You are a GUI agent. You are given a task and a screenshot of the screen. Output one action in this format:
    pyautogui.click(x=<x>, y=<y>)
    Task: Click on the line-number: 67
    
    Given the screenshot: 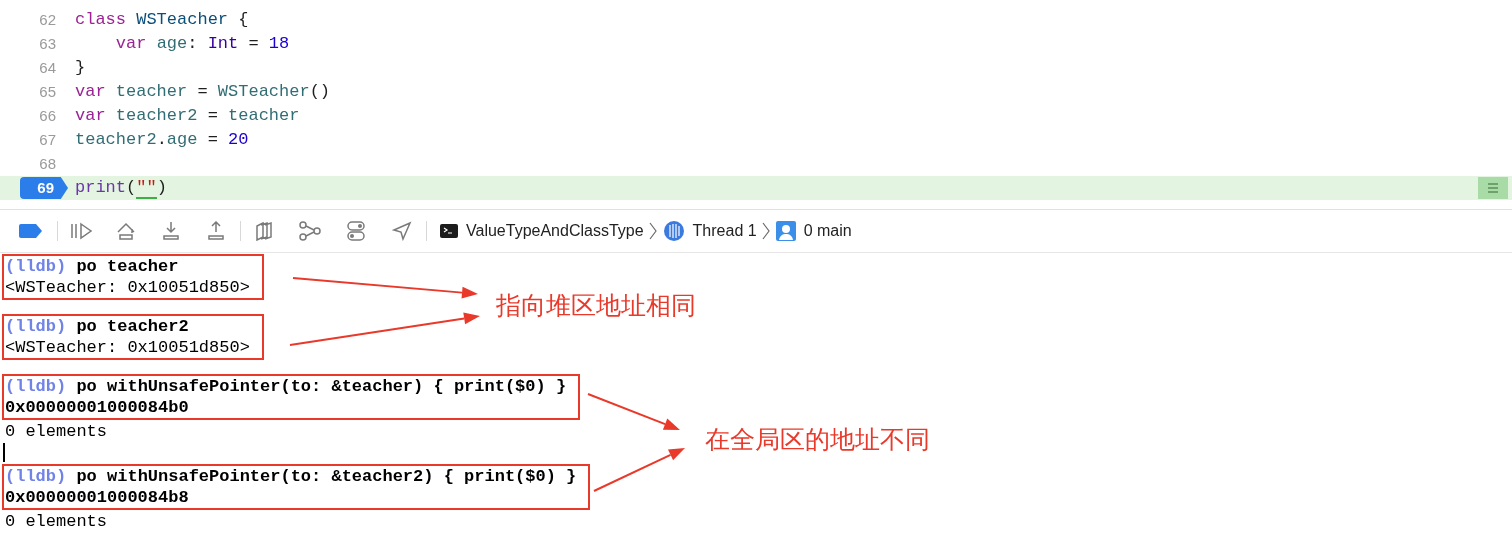 What is the action you would take?
    pyautogui.click(x=47, y=139)
    